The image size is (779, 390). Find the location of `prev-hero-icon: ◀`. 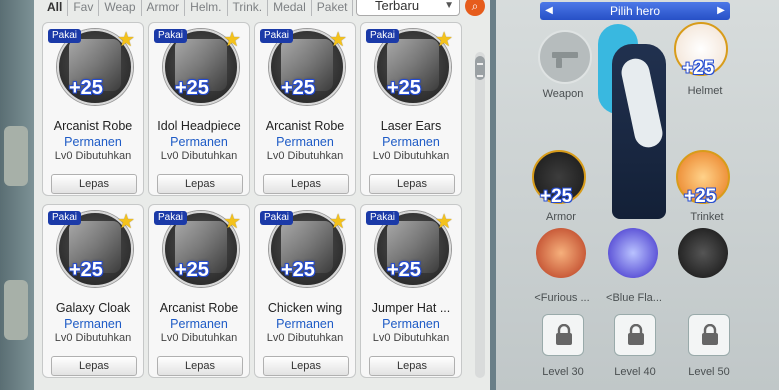

prev-hero-icon: ◀ is located at coordinates (549, 11).